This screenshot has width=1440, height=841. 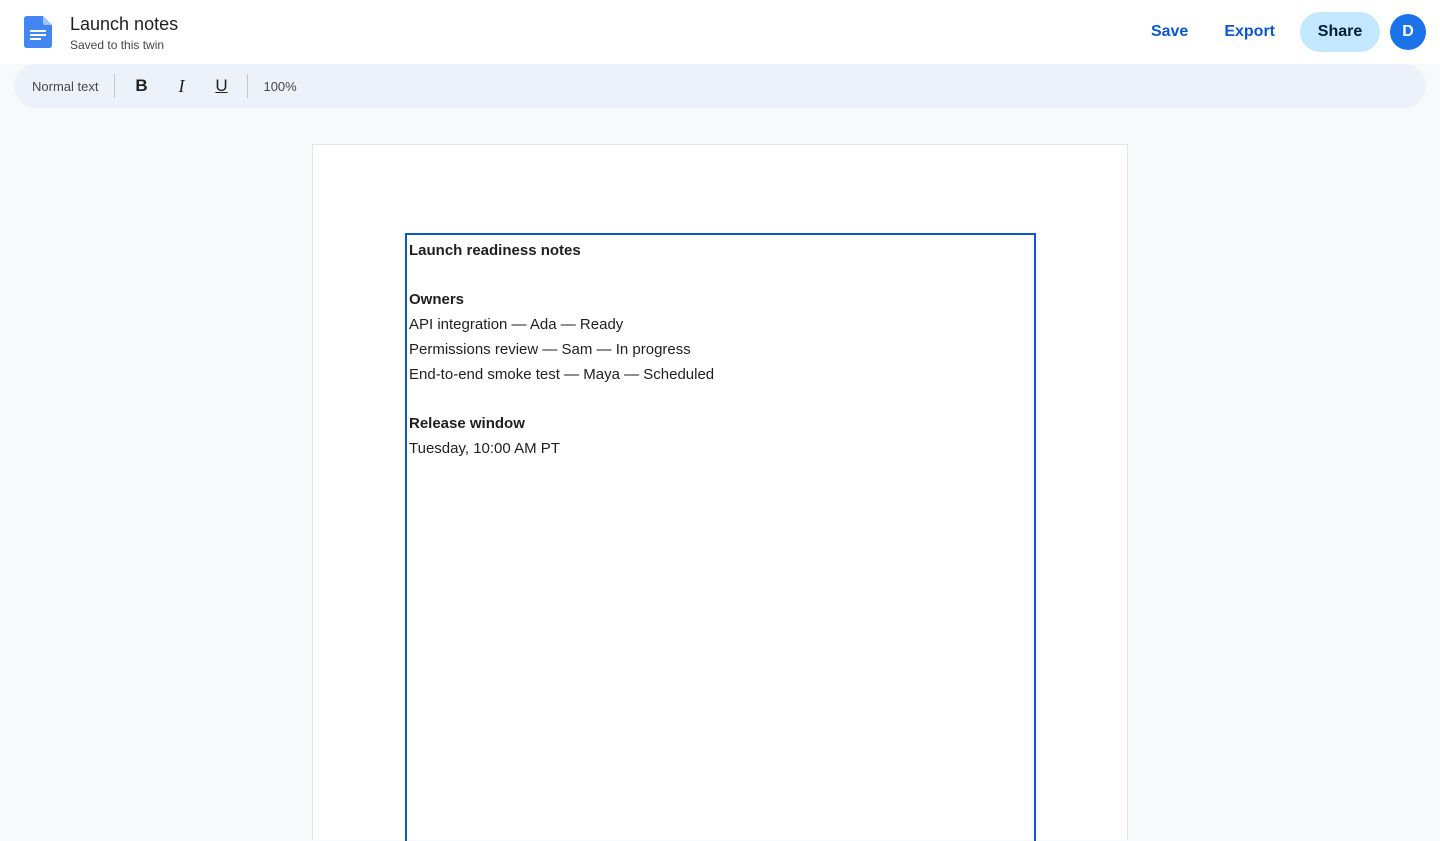 I want to click on formatting-toolbar: Normal text B I U 100%, so click(x=720, y=86).